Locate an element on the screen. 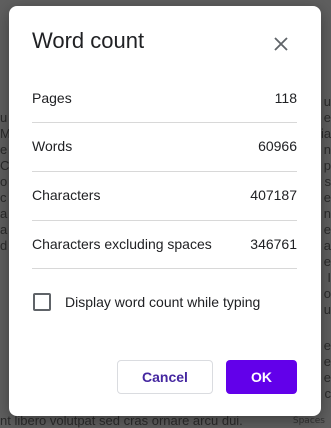 The height and width of the screenshot is (428, 331). ok-button: OK is located at coordinates (261, 377).